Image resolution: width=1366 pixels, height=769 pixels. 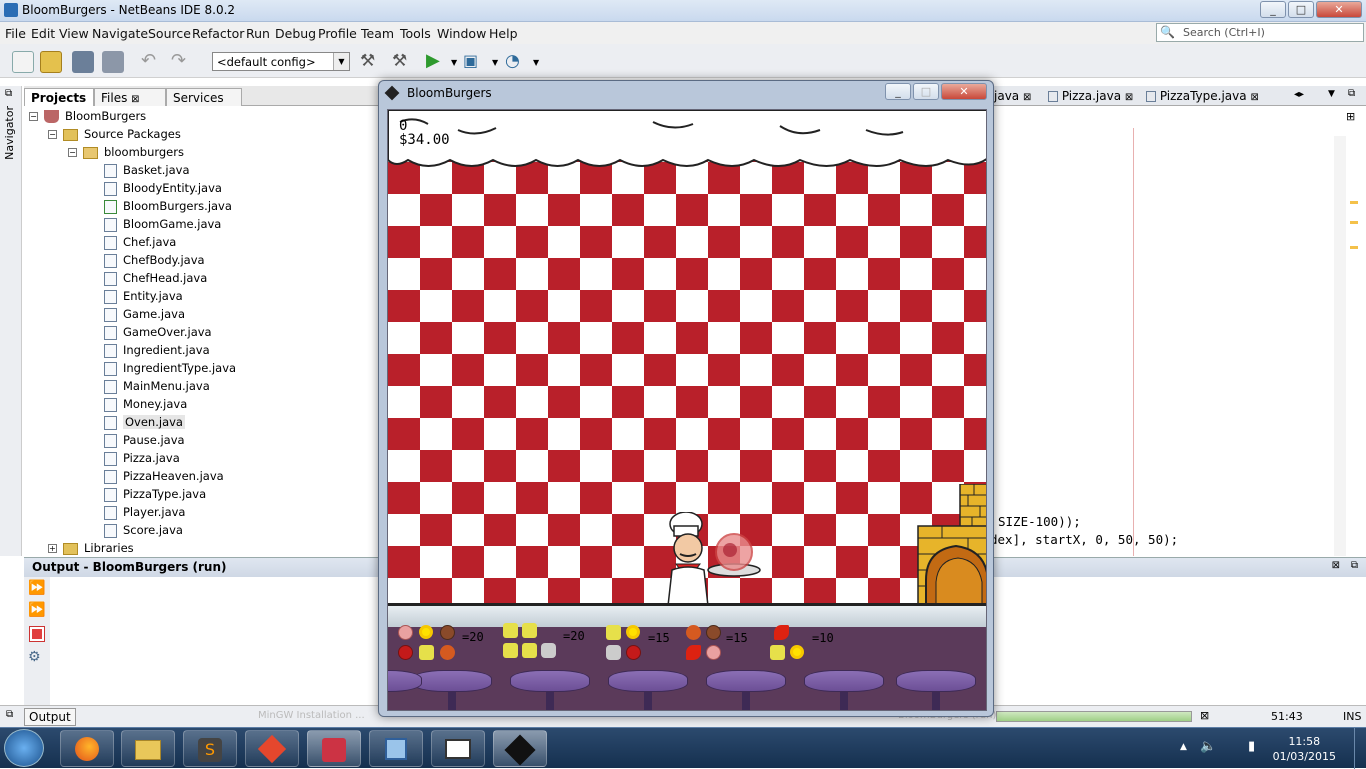 What do you see at coordinates (295, 33) in the screenshot?
I see `menu-debug: Debug` at bounding box center [295, 33].